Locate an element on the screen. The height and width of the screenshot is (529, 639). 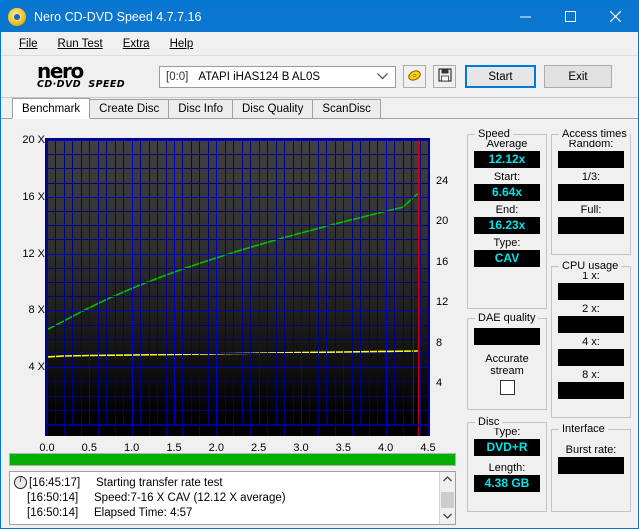
minimize-button is located at coordinates (525, 16).